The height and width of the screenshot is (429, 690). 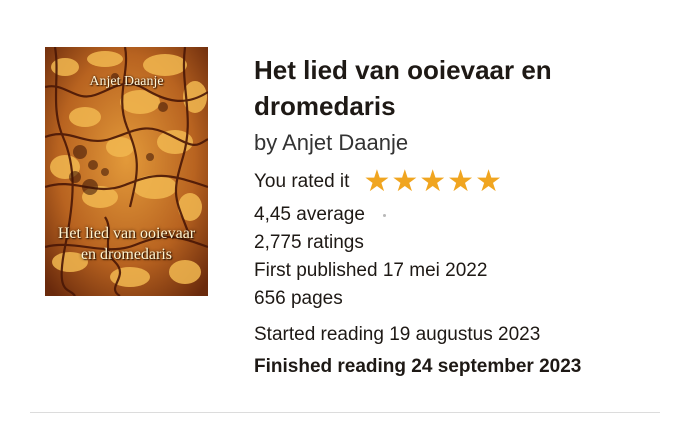 What do you see at coordinates (302, 181) in the screenshot?
I see `rated-label: You rated it` at bounding box center [302, 181].